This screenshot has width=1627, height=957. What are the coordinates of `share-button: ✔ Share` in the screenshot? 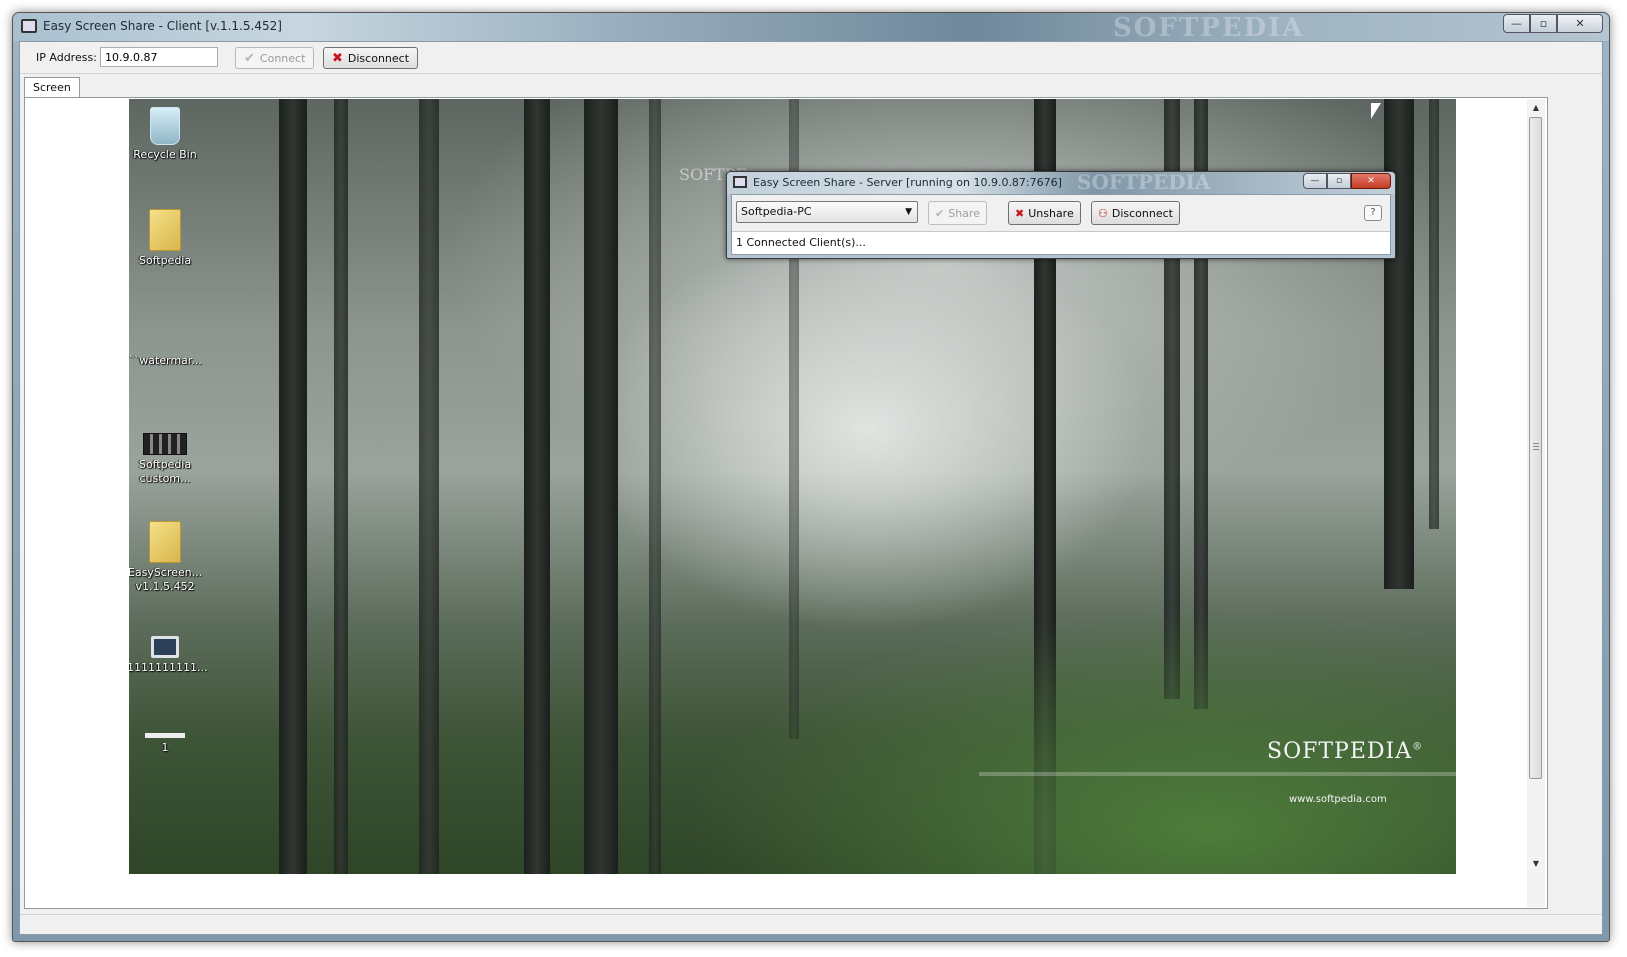 It's located at (957, 213).